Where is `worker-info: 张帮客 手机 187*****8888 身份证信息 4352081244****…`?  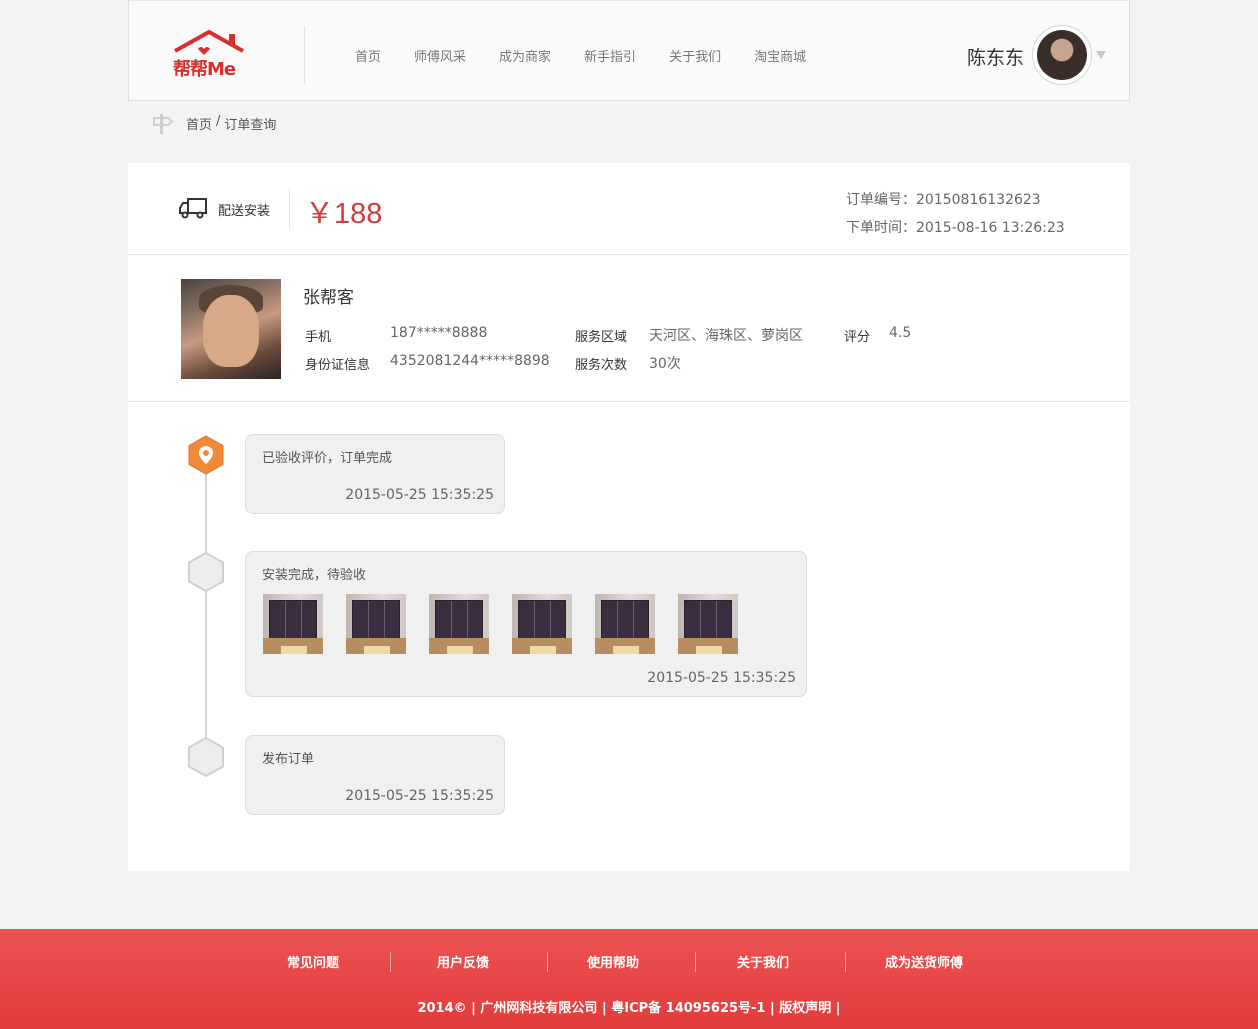
worker-info: 张帮客 手机 187*****8888 身份证信息 4352081244****… is located at coordinates (629, 328).